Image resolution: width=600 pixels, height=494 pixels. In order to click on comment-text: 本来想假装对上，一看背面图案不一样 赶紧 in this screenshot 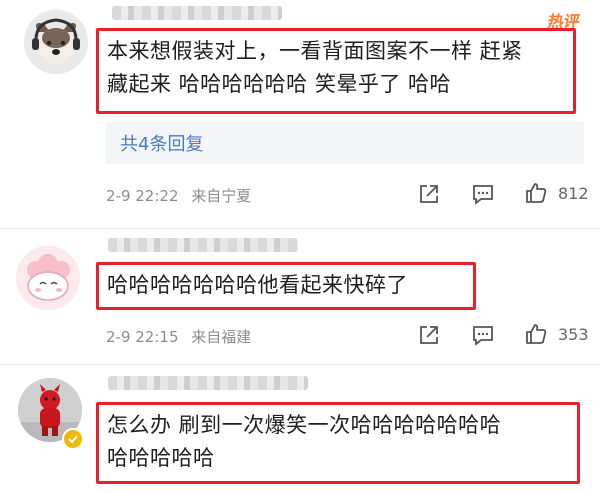, I will do `click(315, 51)`.